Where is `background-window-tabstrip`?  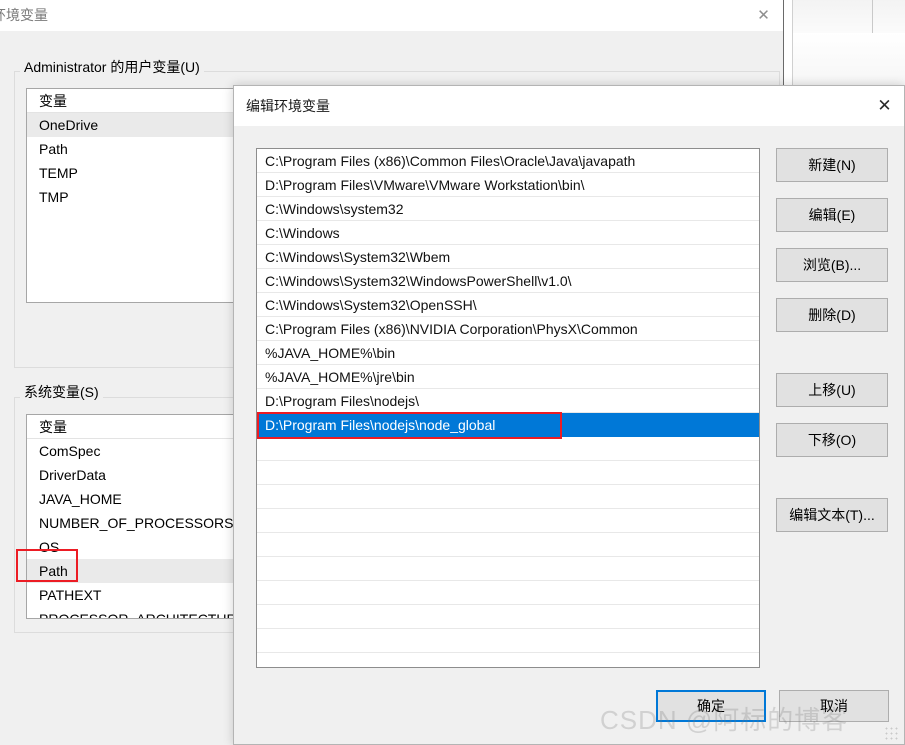 background-window-tabstrip is located at coordinates (848, 17).